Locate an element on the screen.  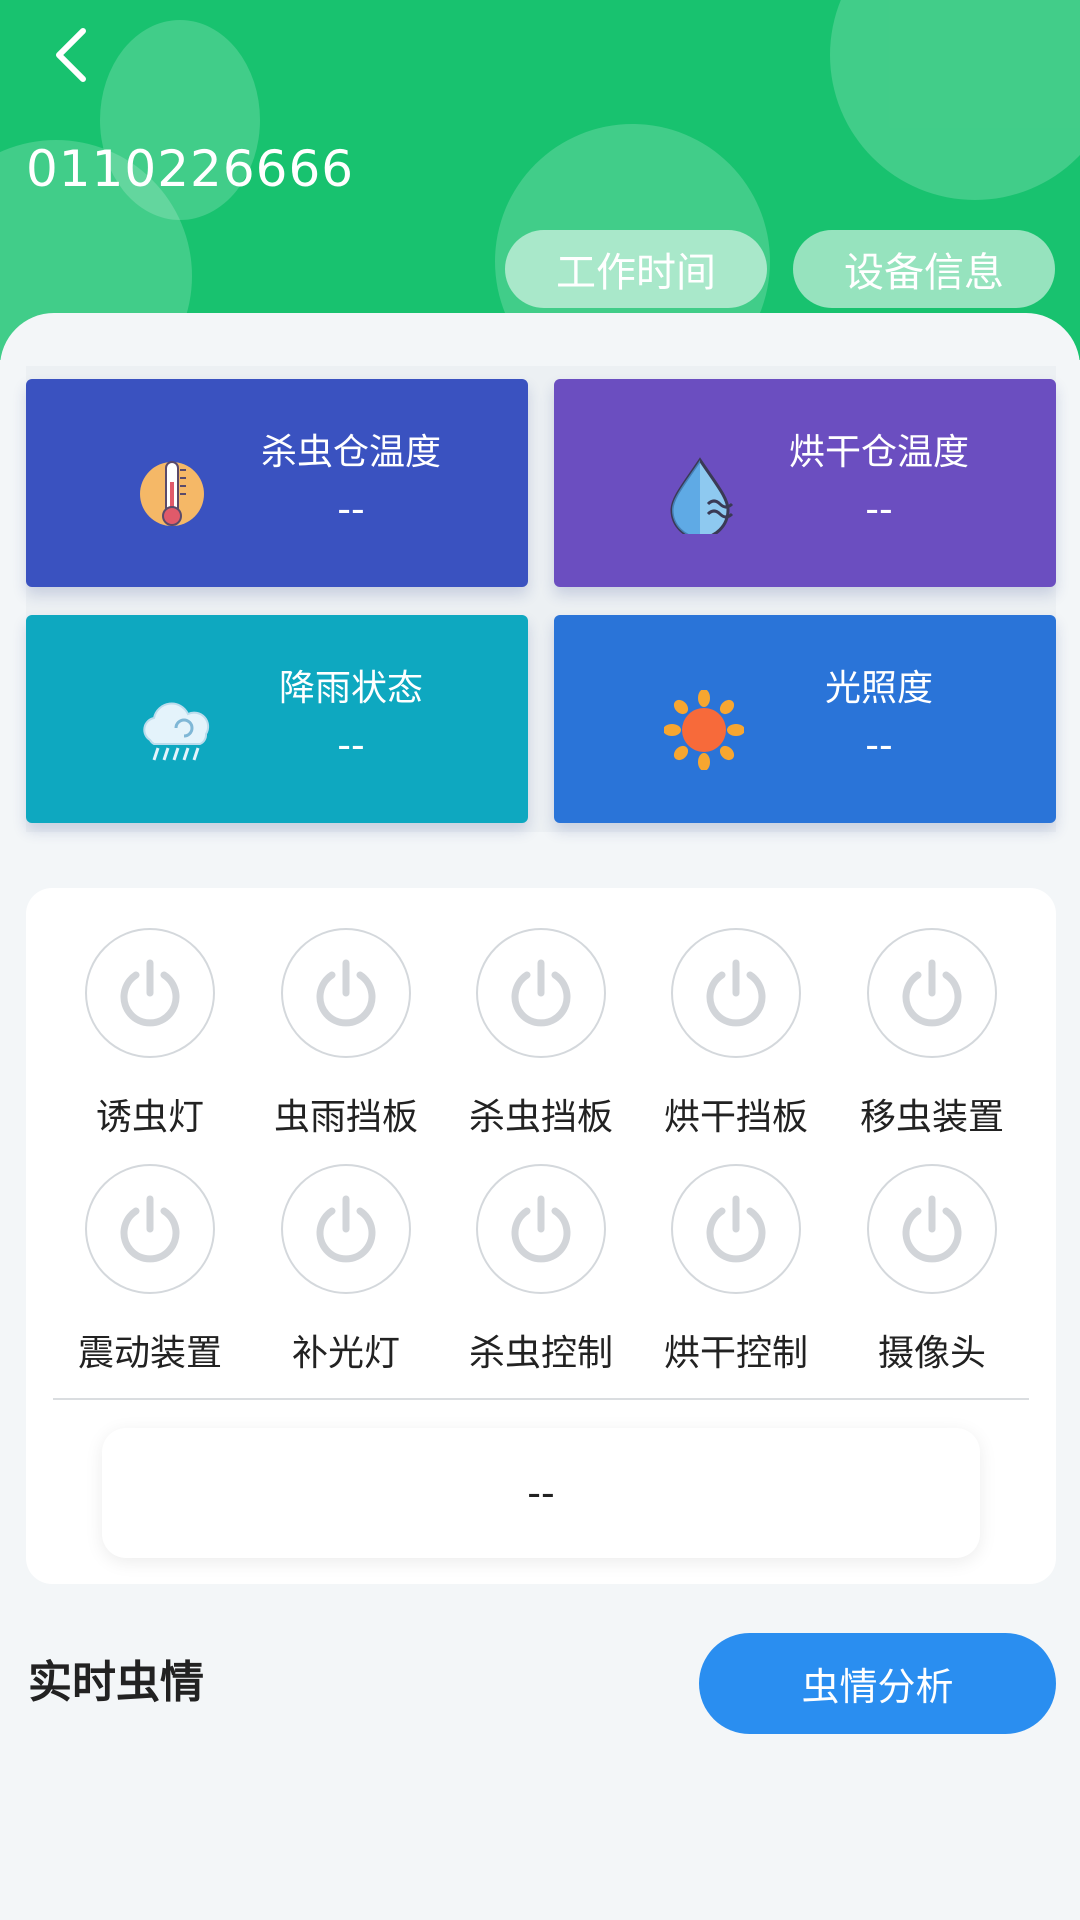
divider is located at coordinates (541, 1399).